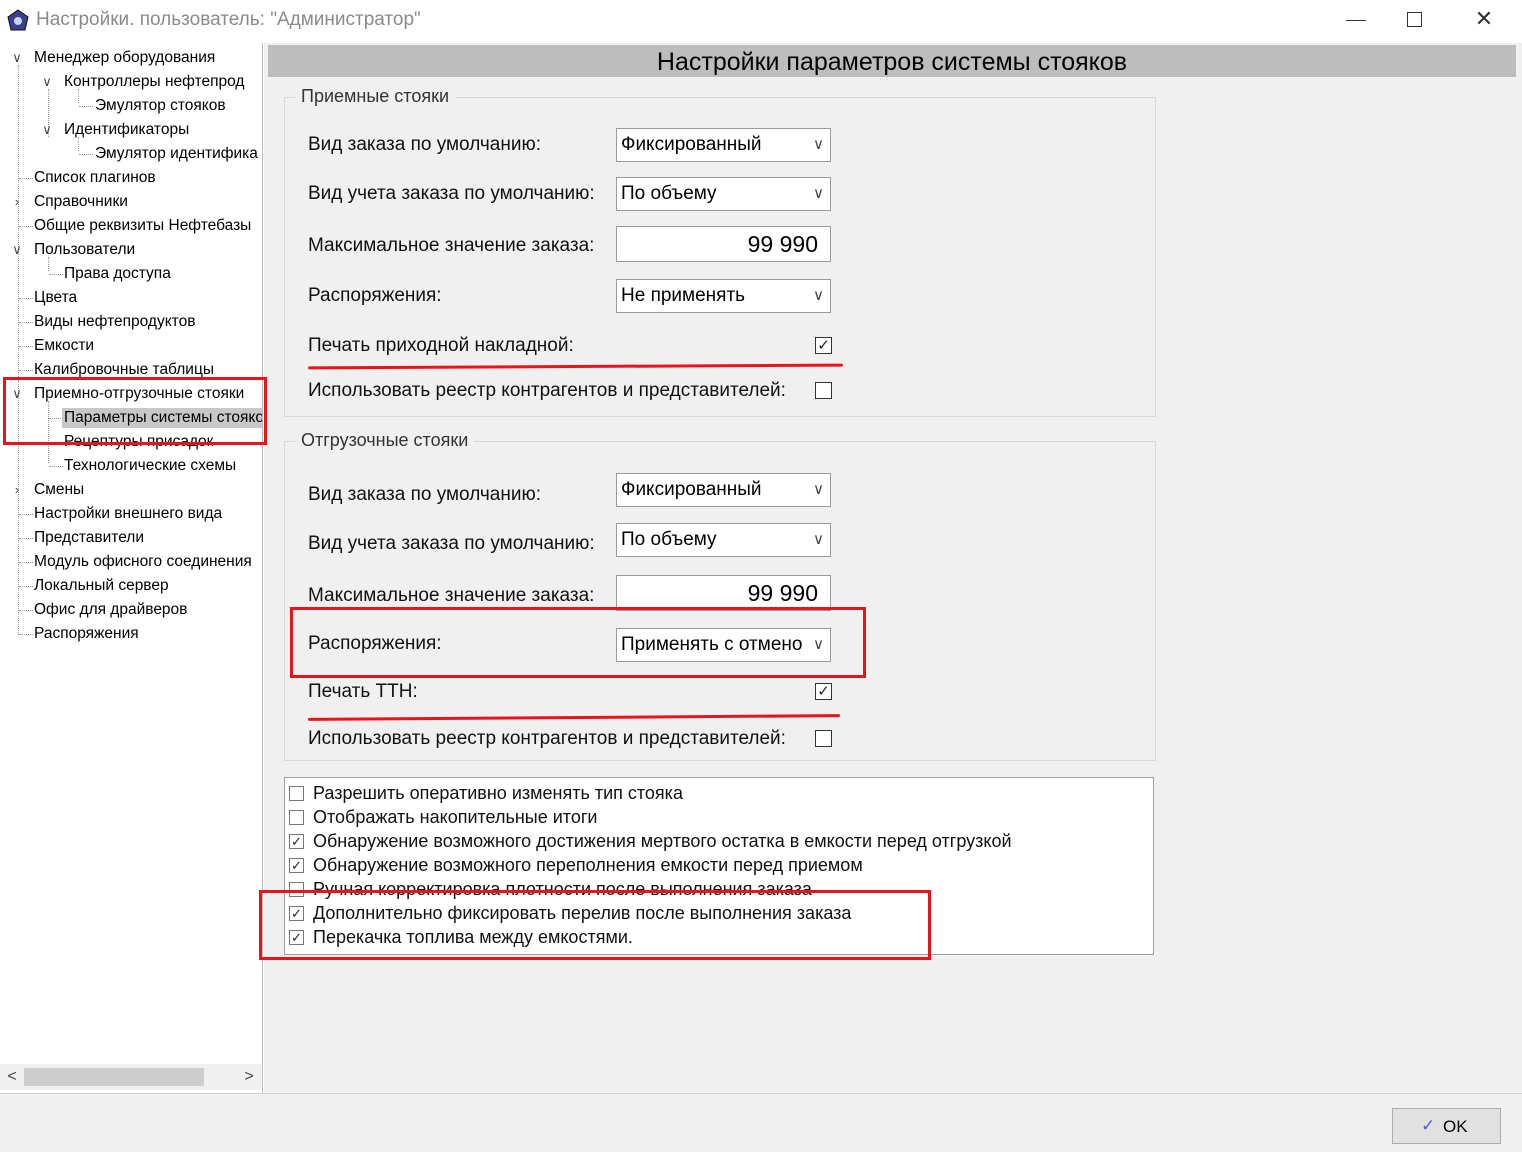  What do you see at coordinates (823, 390) in the screenshot?
I see `receiving-registry-checkbox` at bounding box center [823, 390].